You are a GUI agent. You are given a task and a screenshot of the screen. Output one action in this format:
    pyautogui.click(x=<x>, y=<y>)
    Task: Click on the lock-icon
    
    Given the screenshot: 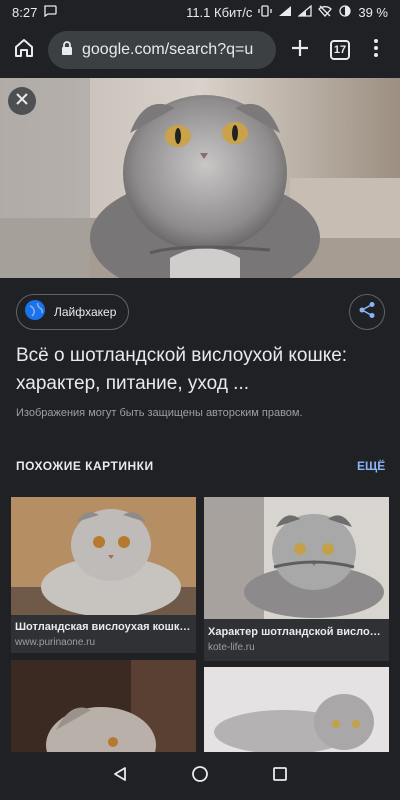 What is the action you would take?
    pyautogui.click(x=67, y=50)
    